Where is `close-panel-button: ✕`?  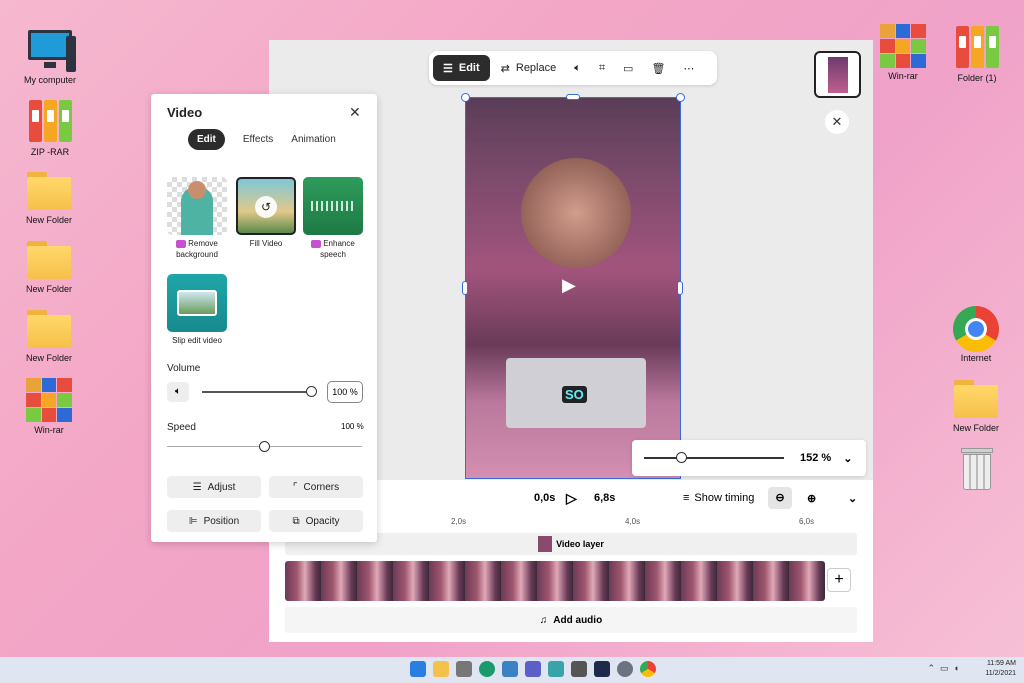 close-panel-button: ✕ is located at coordinates (355, 112).